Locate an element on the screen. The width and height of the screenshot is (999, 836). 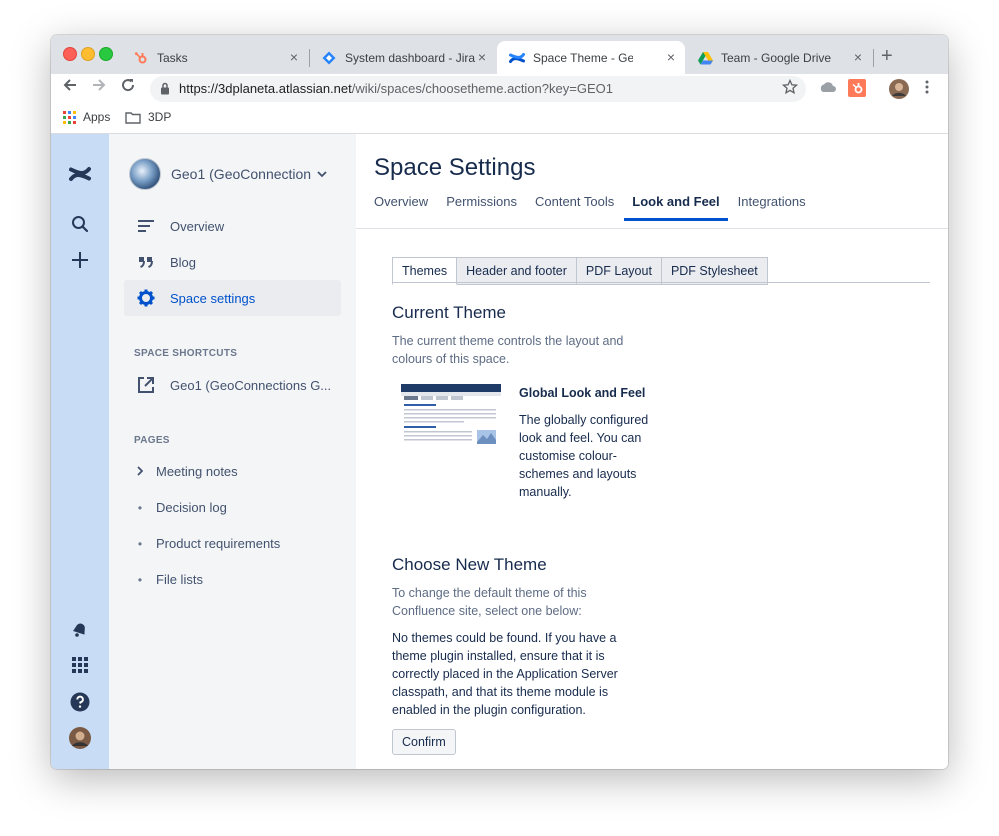
page-item-file-lists: • File lists is located at coordinates (169, 579).